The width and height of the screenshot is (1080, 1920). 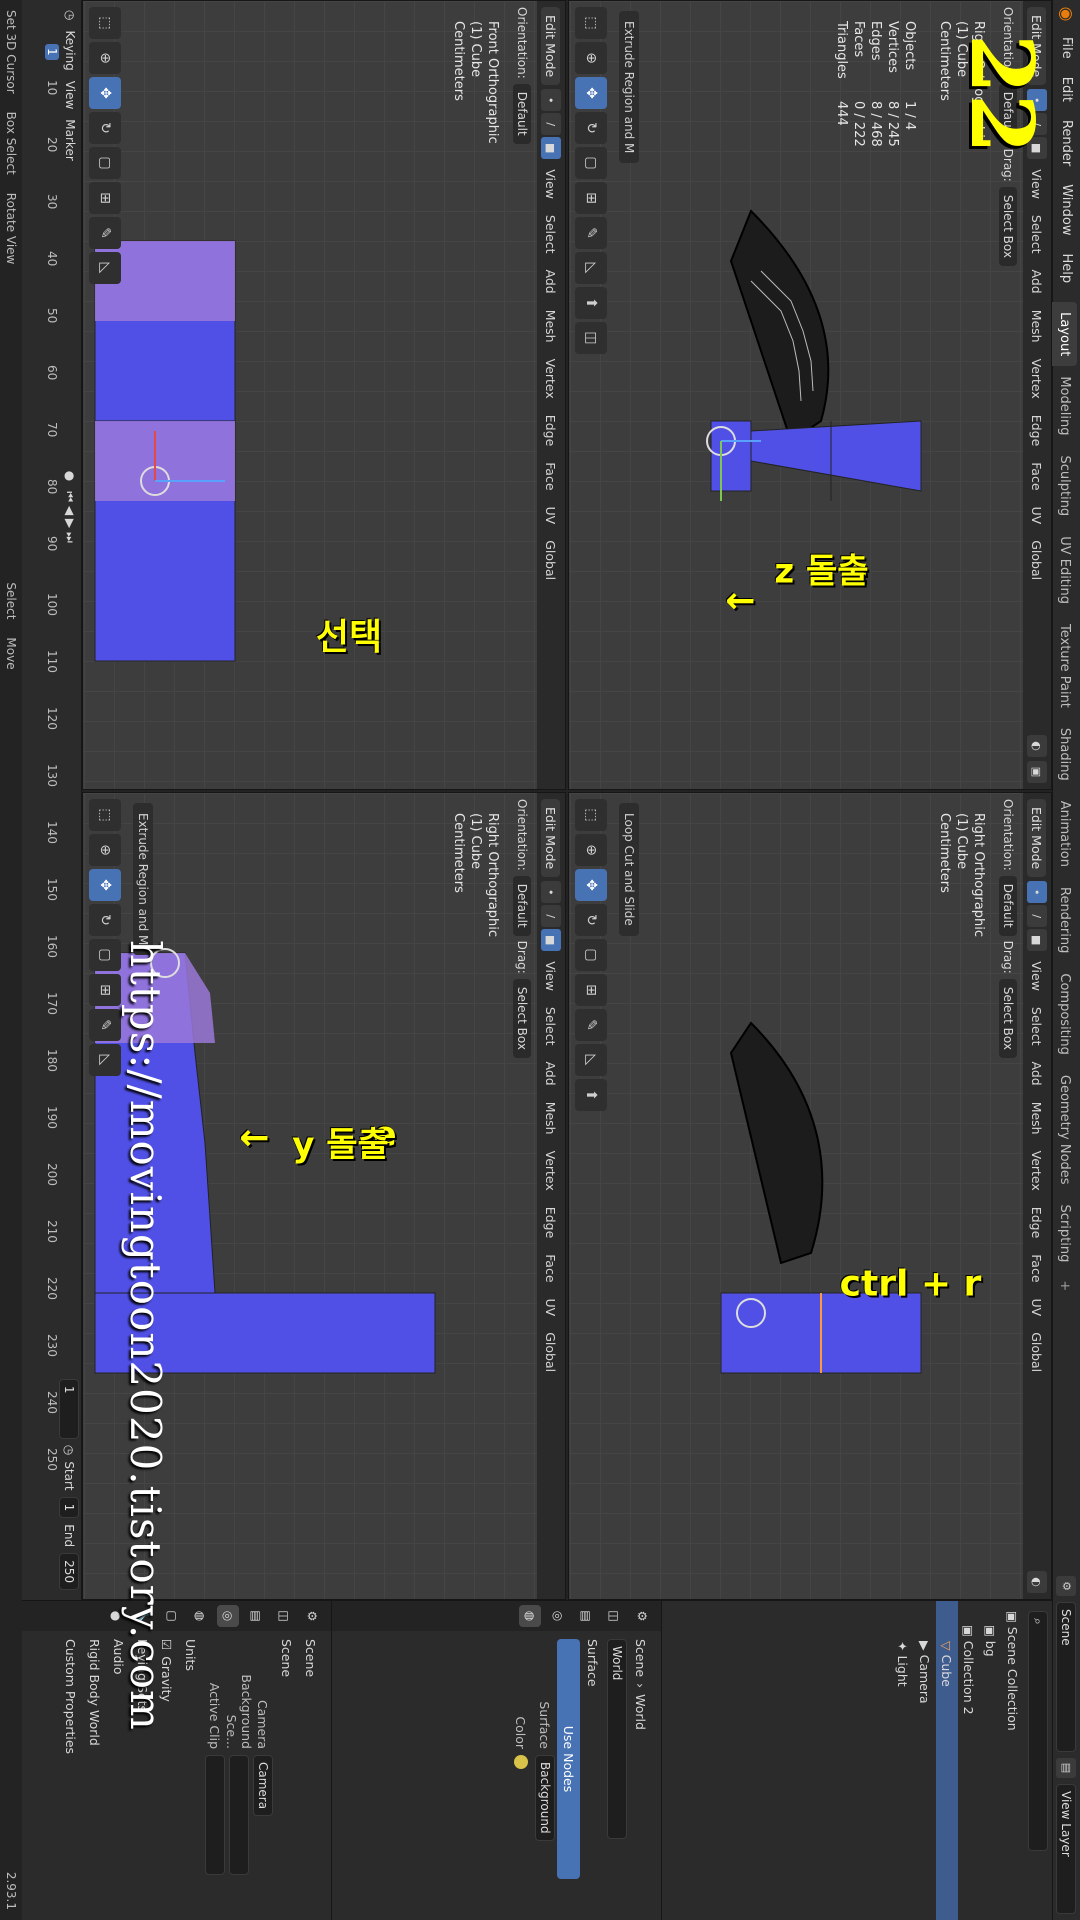 I want to click on outliner-search: ⌕, so click(x=1038, y=1731).